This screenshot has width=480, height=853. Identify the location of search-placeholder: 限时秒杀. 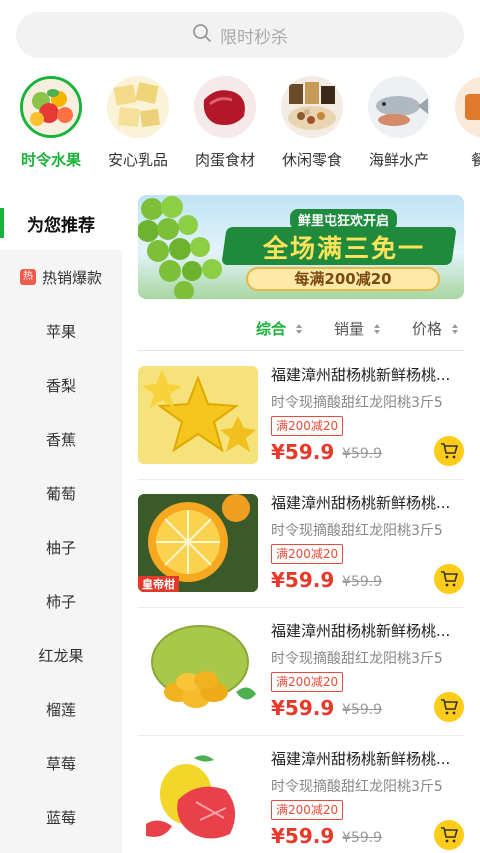
(254, 37).